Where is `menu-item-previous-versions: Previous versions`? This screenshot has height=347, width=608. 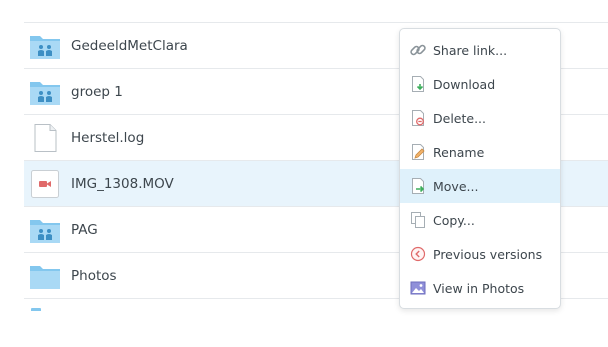
menu-item-previous-versions: Previous versions is located at coordinates (480, 254).